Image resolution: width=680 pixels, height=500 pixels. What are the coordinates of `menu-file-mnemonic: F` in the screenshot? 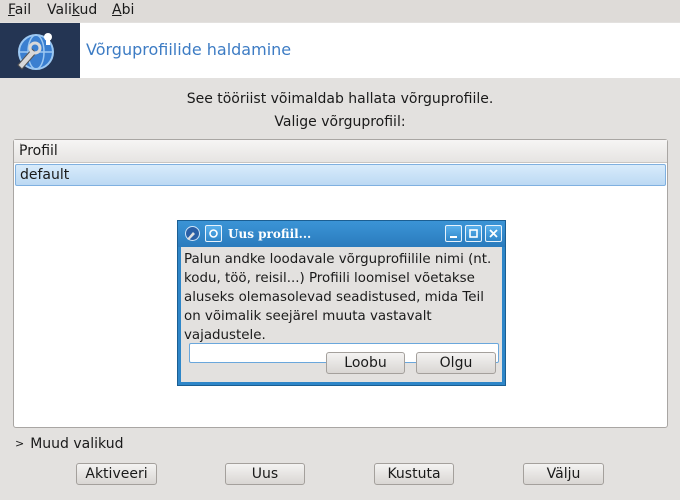 It's located at (11, 10).